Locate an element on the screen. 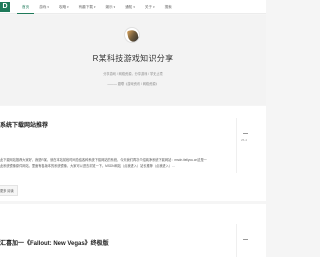  nav-item-notice: 通知▾ is located at coordinates (130, 7).